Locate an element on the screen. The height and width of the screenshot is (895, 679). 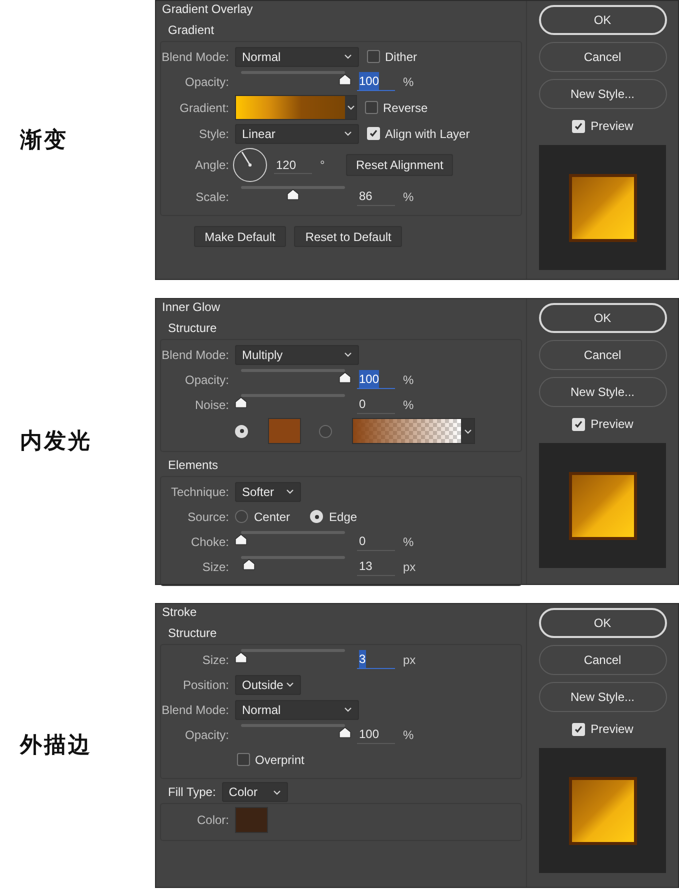
number-field: 13 is located at coordinates (376, 567).